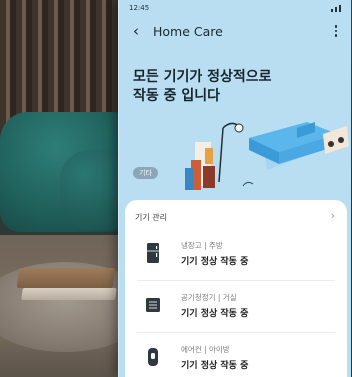  Describe the element at coordinates (233, 87) in the screenshot. I see `status-headline: 모든 기기가 정상적으로 작동 중 입니다` at that location.